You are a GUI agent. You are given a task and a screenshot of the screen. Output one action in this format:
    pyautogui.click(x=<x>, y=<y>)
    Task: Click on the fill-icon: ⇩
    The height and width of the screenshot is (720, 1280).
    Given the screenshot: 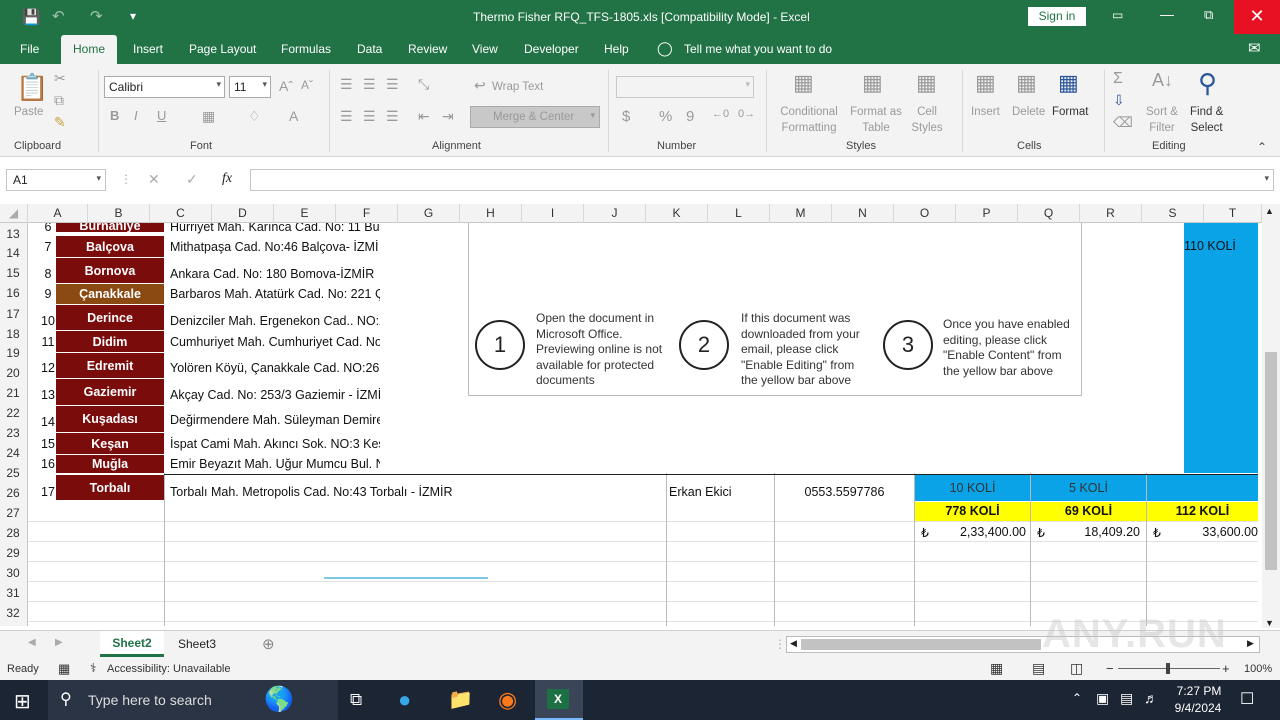 What is the action you would take?
    pyautogui.click(x=1119, y=100)
    